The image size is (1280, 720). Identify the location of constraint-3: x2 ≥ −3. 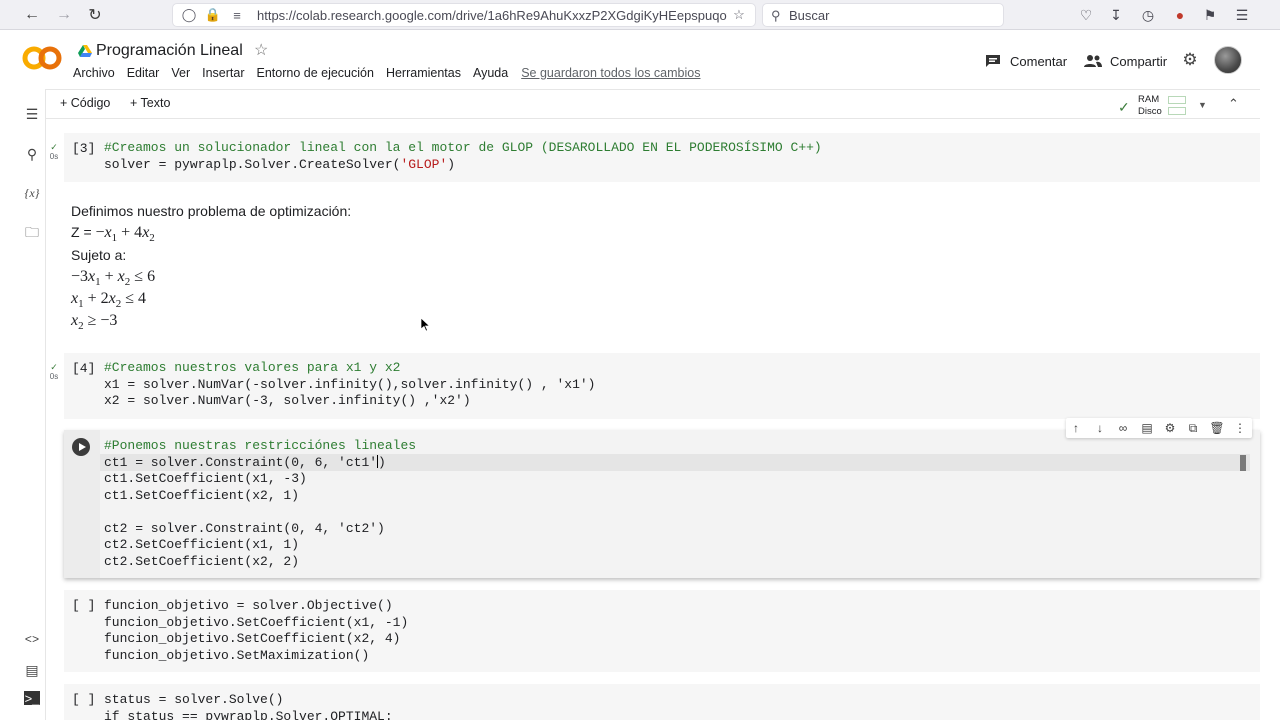
(94, 322).